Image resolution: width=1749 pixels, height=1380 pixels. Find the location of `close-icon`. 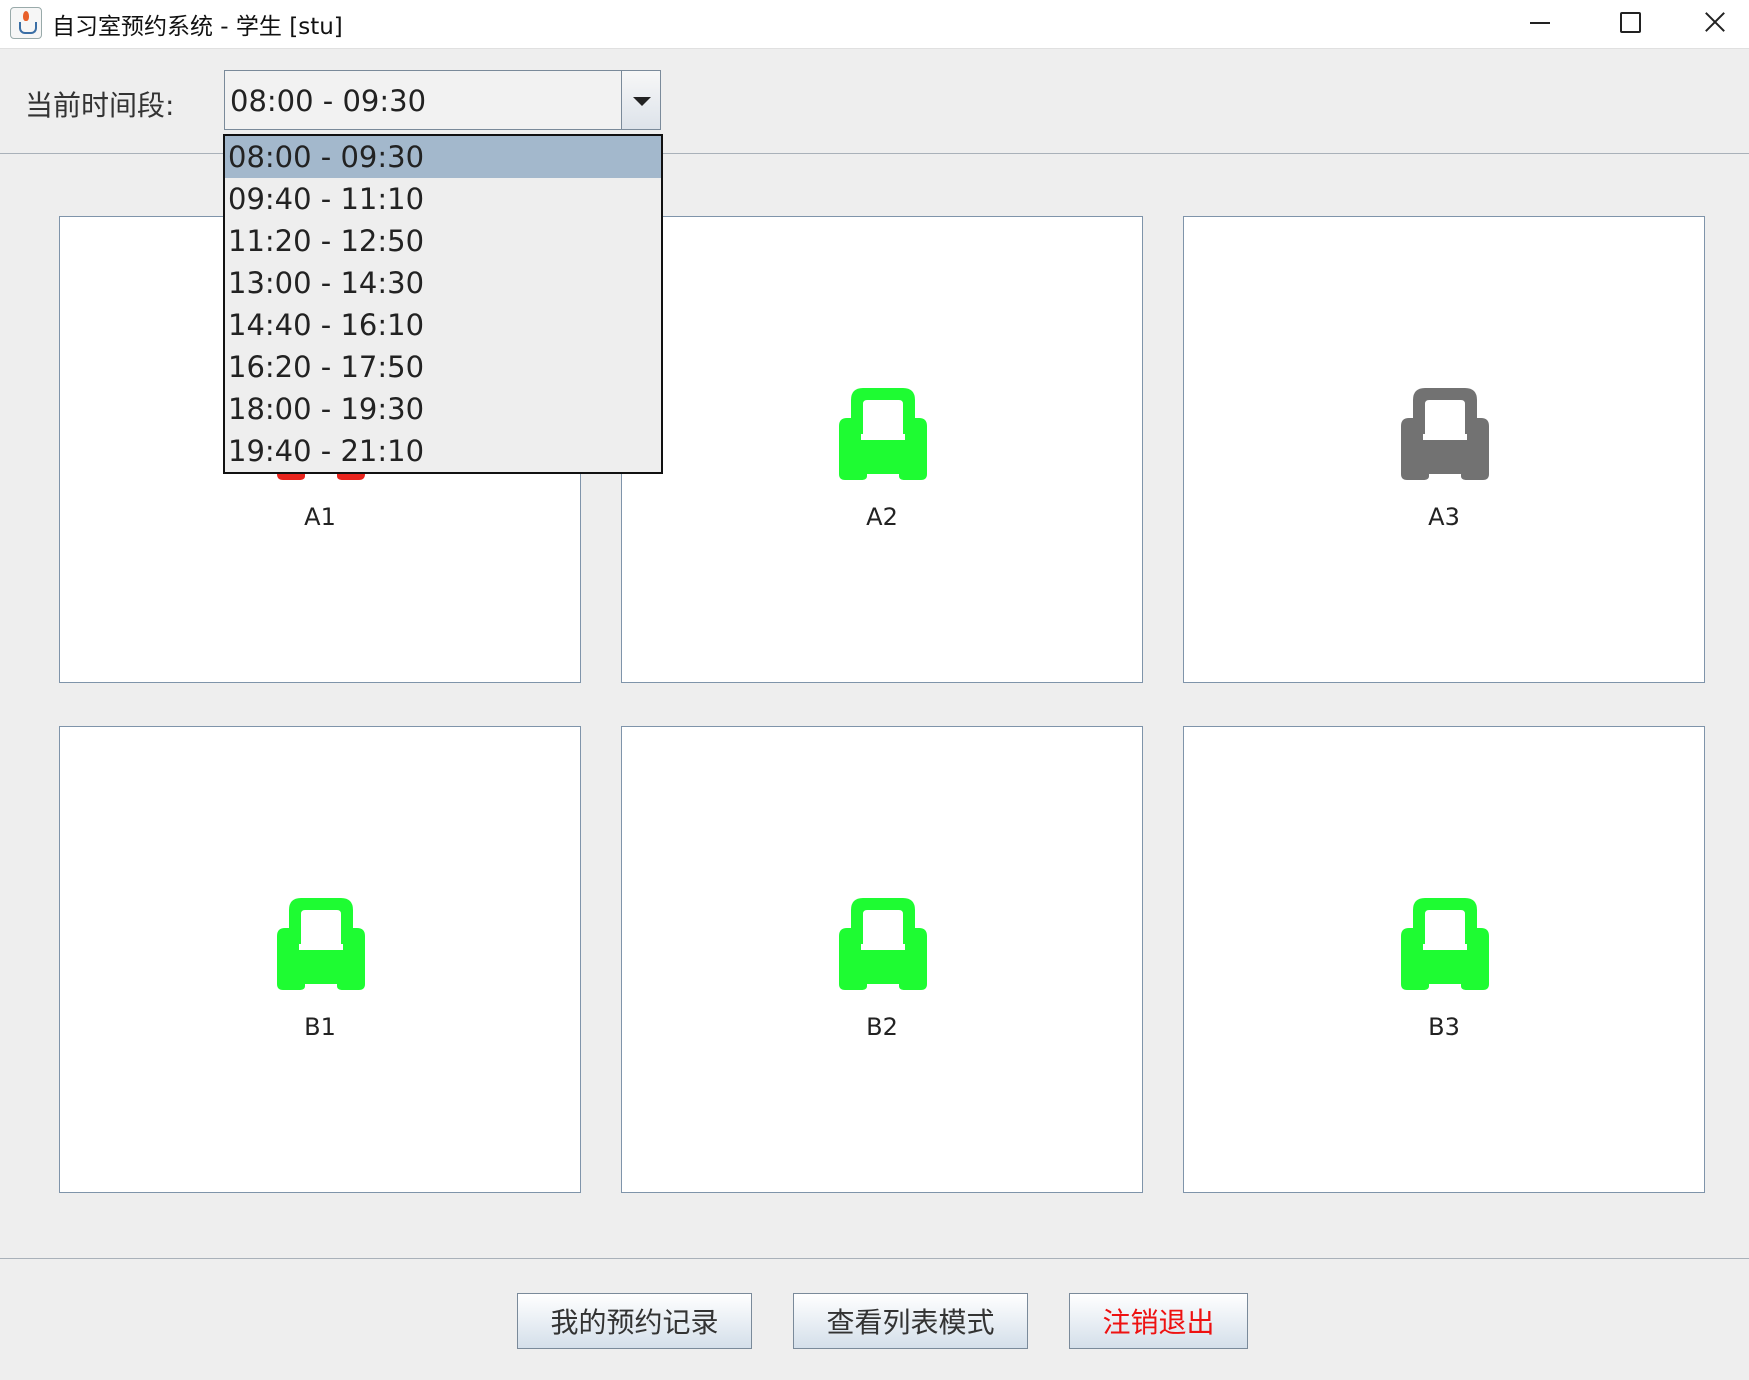

close-icon is located at coordinates (1714, 22).